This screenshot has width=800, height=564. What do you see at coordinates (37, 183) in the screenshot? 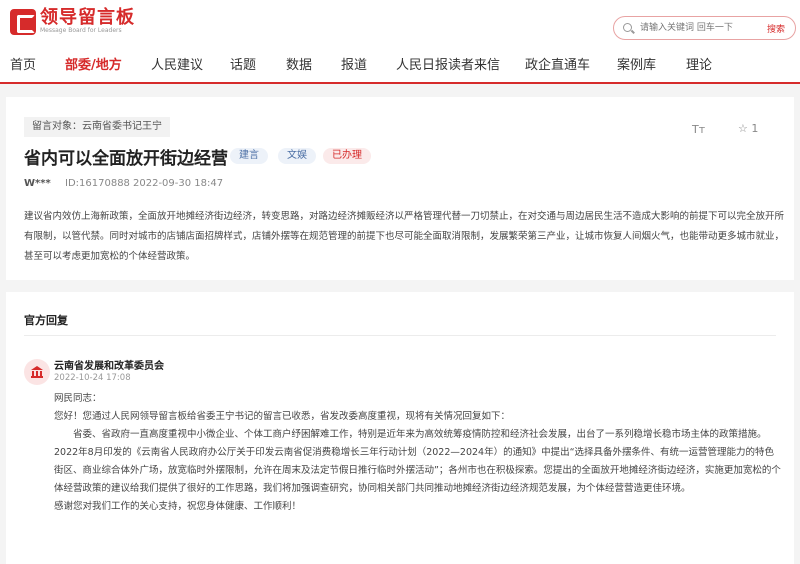
I see `author-name: W***` at bounding box center [37, 183].